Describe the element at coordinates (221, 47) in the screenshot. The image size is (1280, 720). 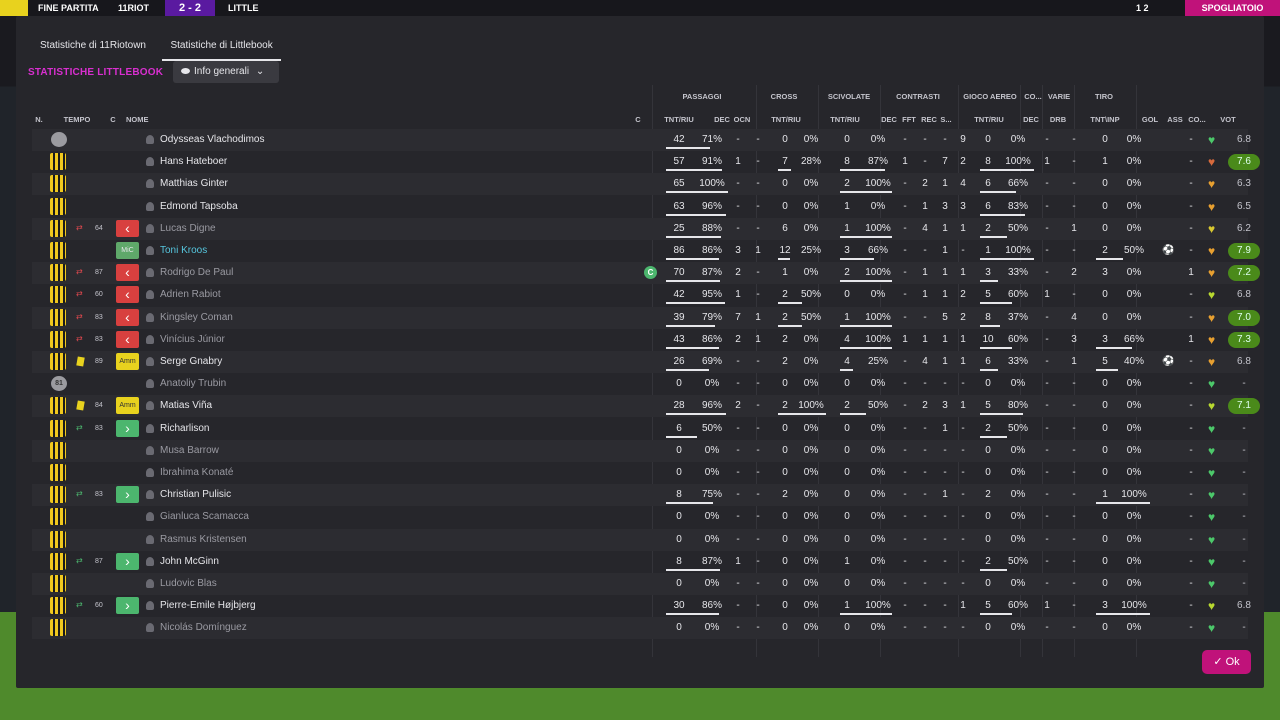
I see `tab-away-stats: Statistiche di Littlebook` at that location.